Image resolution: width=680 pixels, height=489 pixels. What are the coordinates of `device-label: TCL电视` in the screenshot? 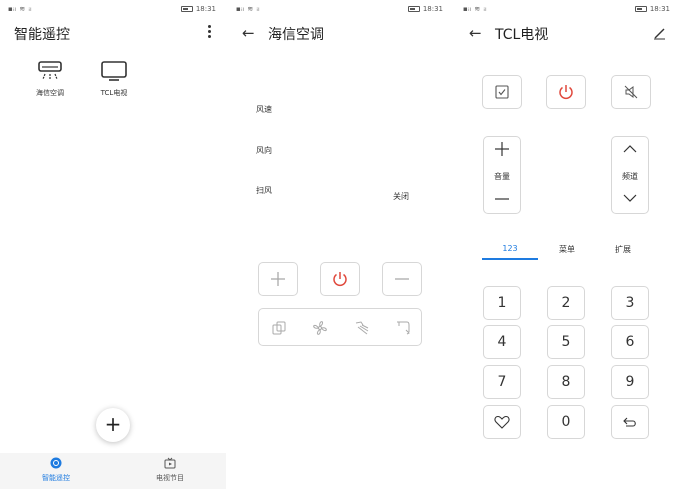 It's located at (114, 93).